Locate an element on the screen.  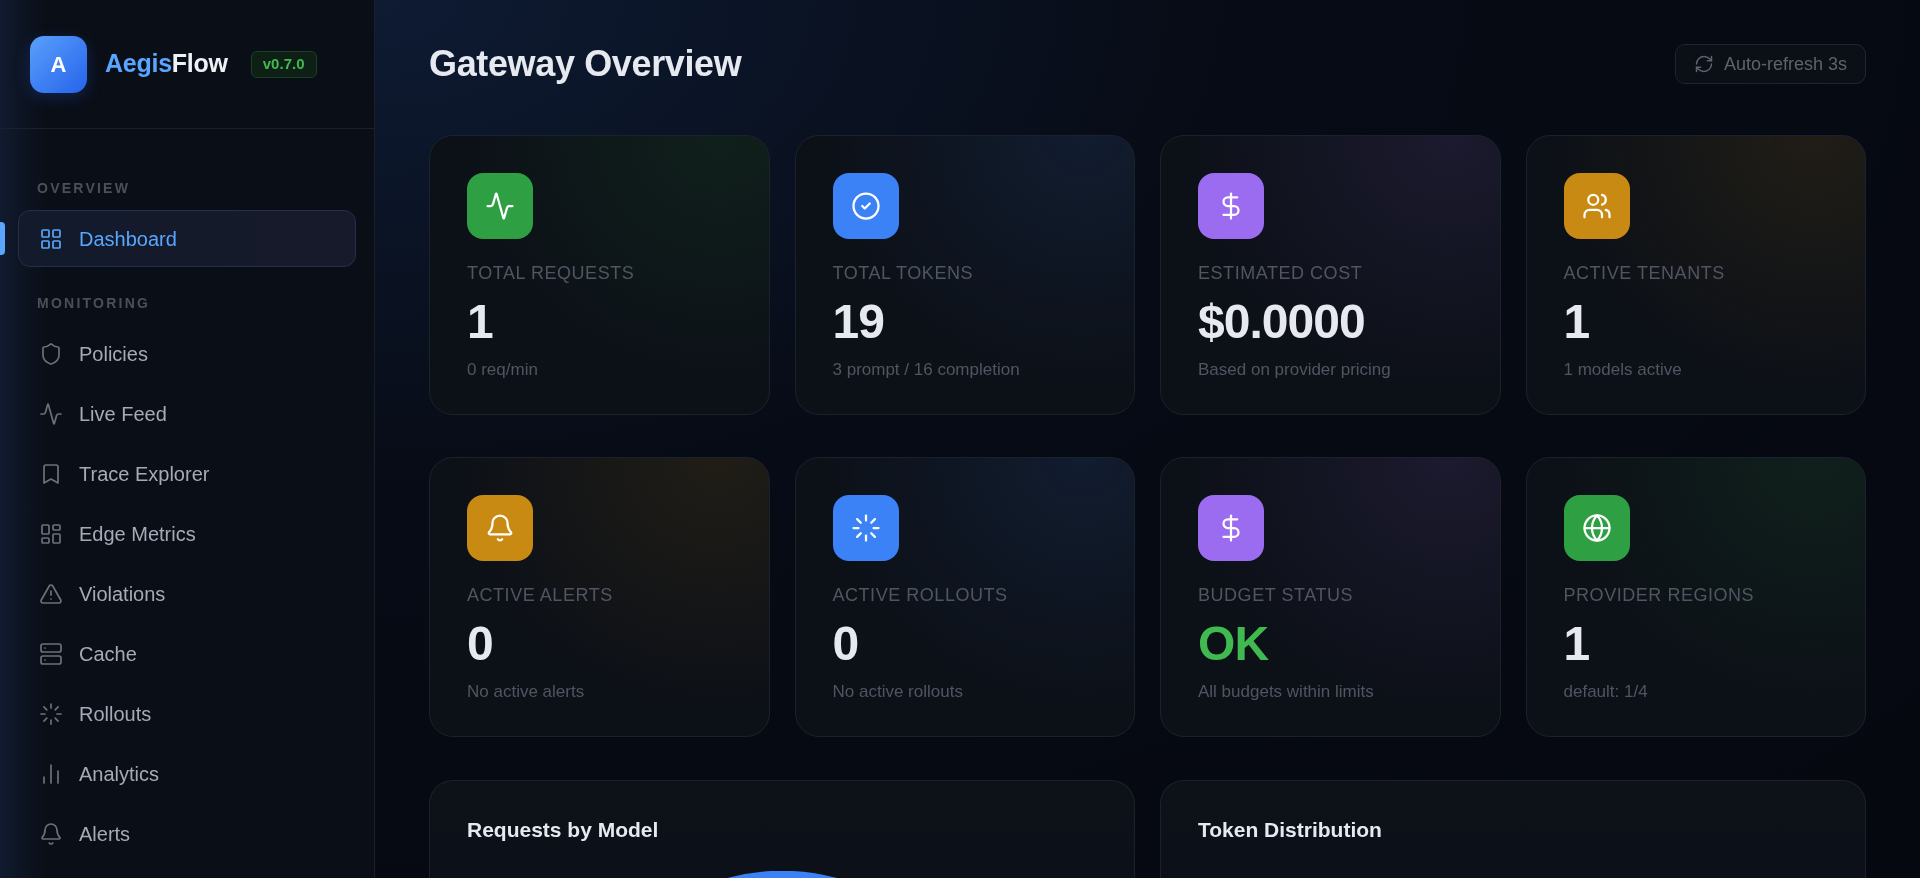
nav-item: Live Feed is located at coordinates (187, 413).